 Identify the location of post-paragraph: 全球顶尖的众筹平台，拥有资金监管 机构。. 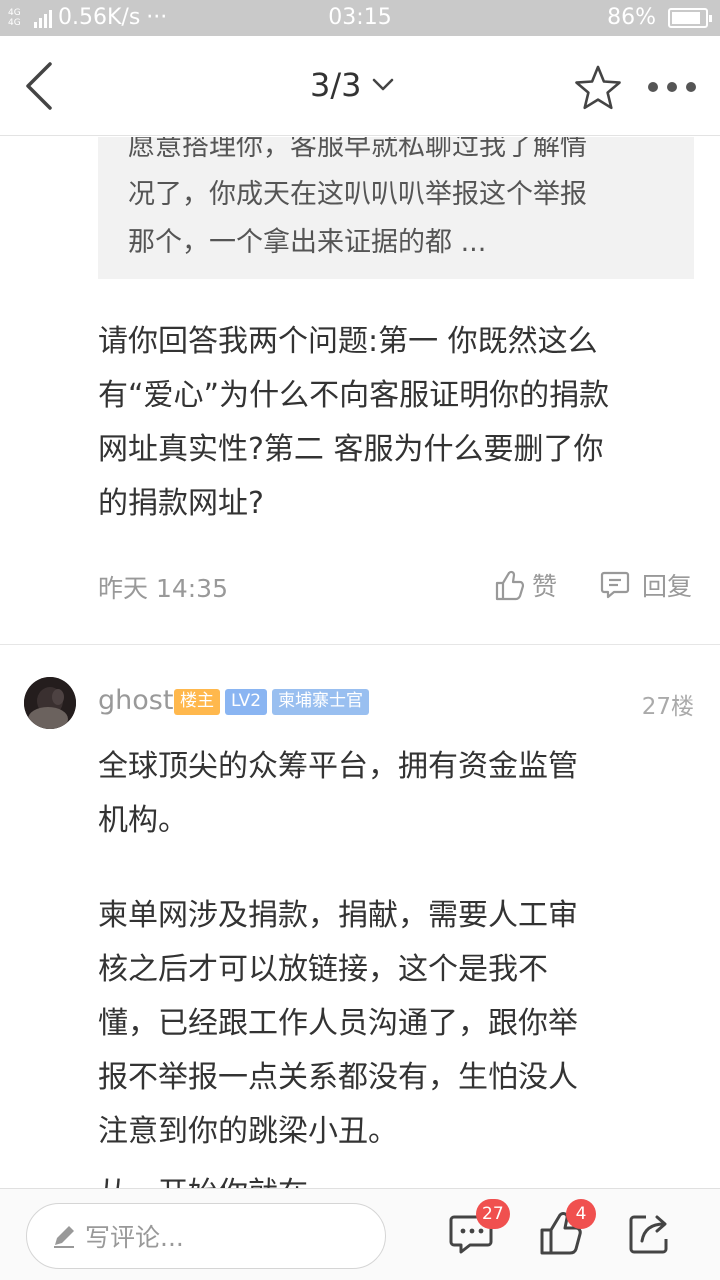
(393, 794).